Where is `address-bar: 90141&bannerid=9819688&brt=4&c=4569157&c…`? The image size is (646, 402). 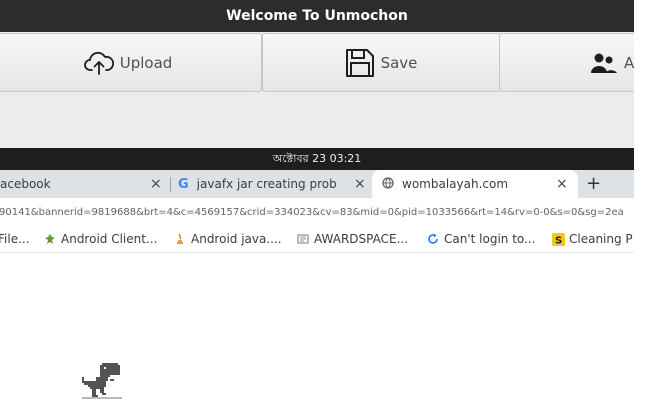 address-bar: 90141&bannerid=9819688&brt=4&c=4569157&c… is located at coordinates (317, 212).